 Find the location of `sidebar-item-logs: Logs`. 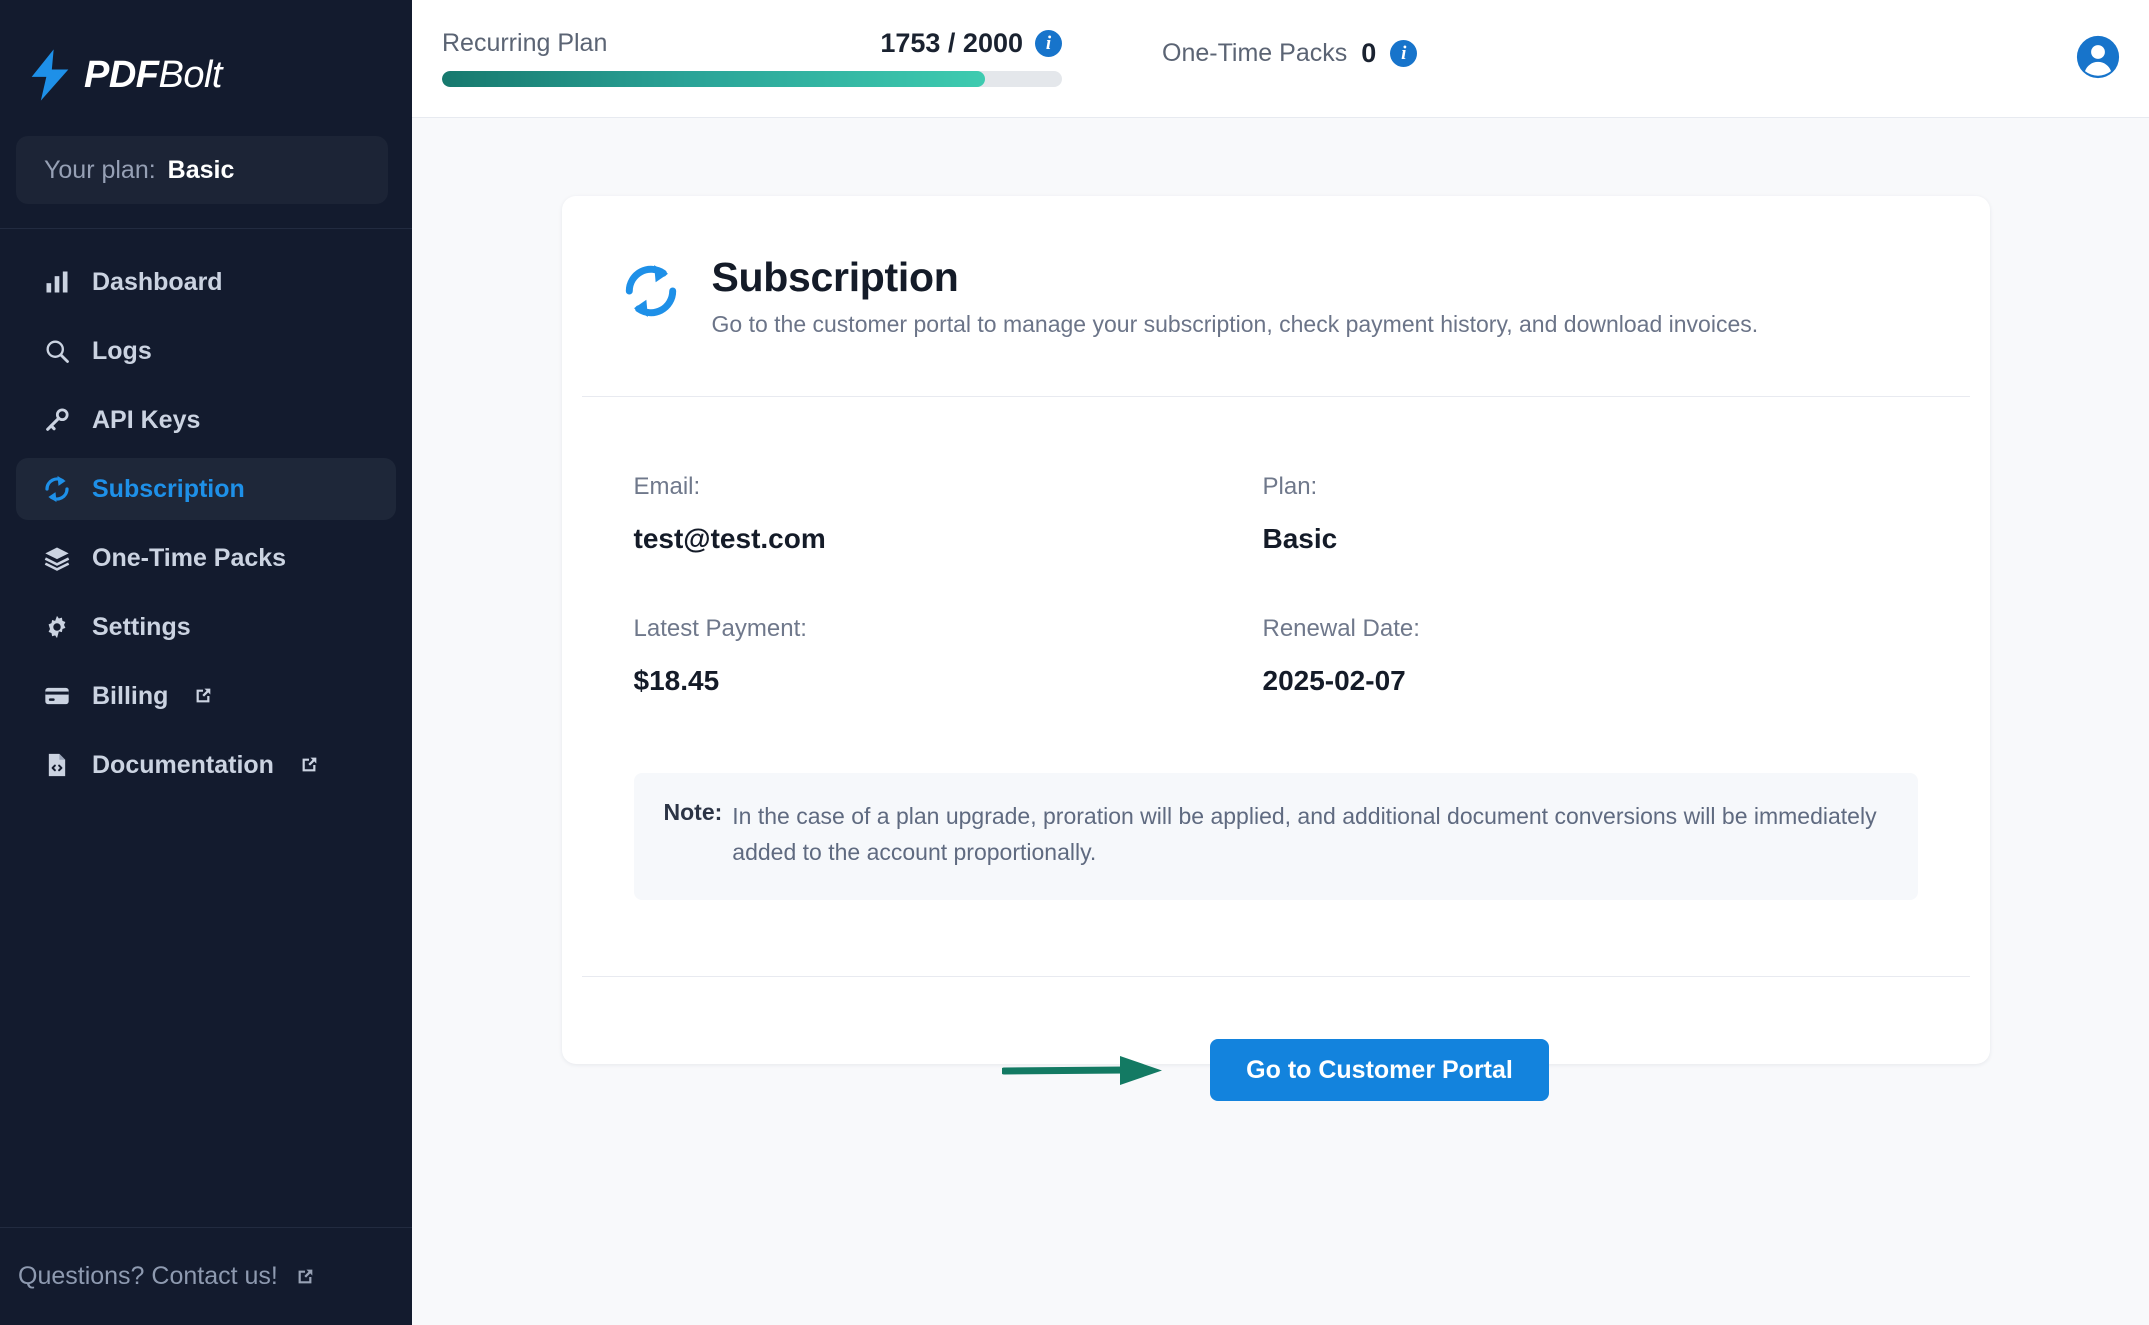

sidebar-item-logs: Logs is located at coordinates (206, 351).